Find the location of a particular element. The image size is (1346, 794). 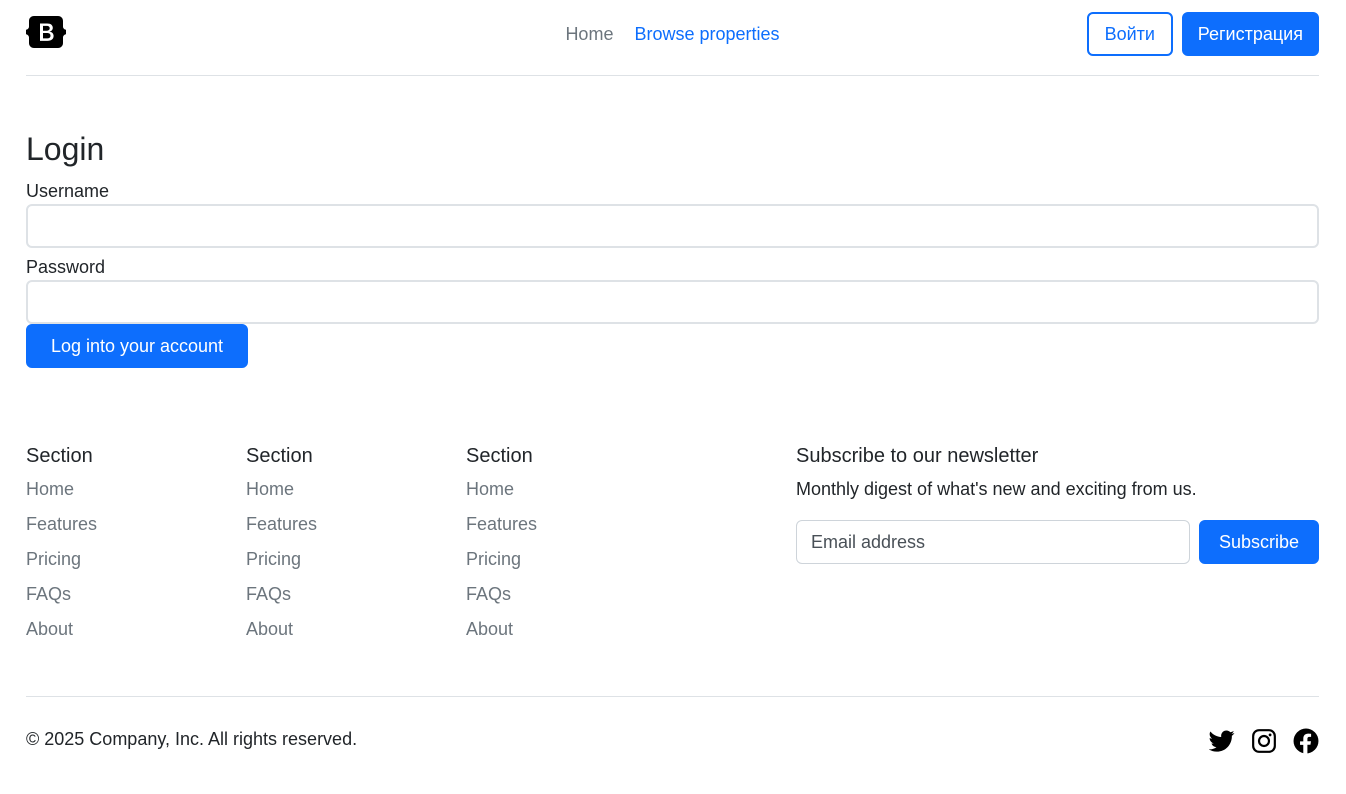

nav-home-link: Home is located at coordinates (589, 34).